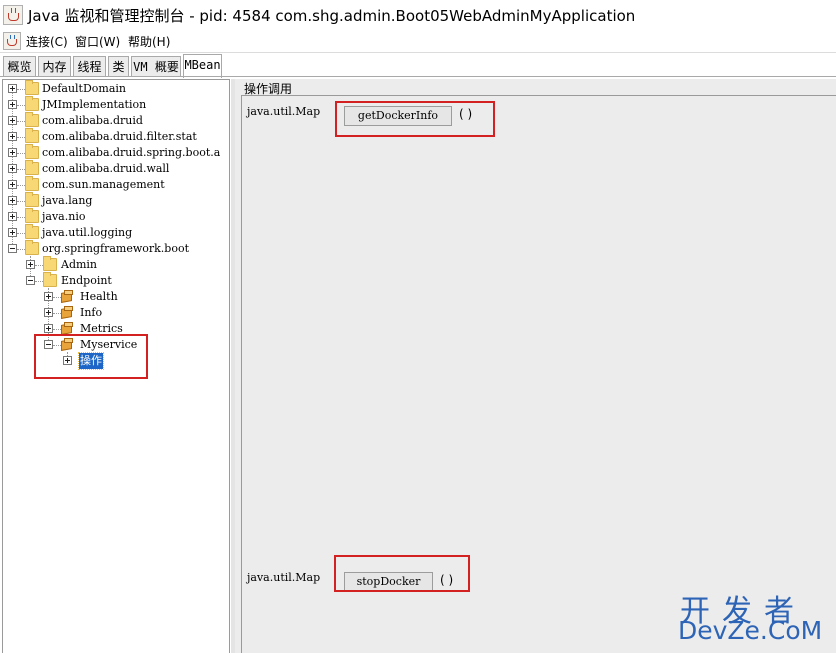  What do you see at coordinates (118, 66) in the screenshot?
I see `tab-classes: 类` at bounding box center [118, 66].